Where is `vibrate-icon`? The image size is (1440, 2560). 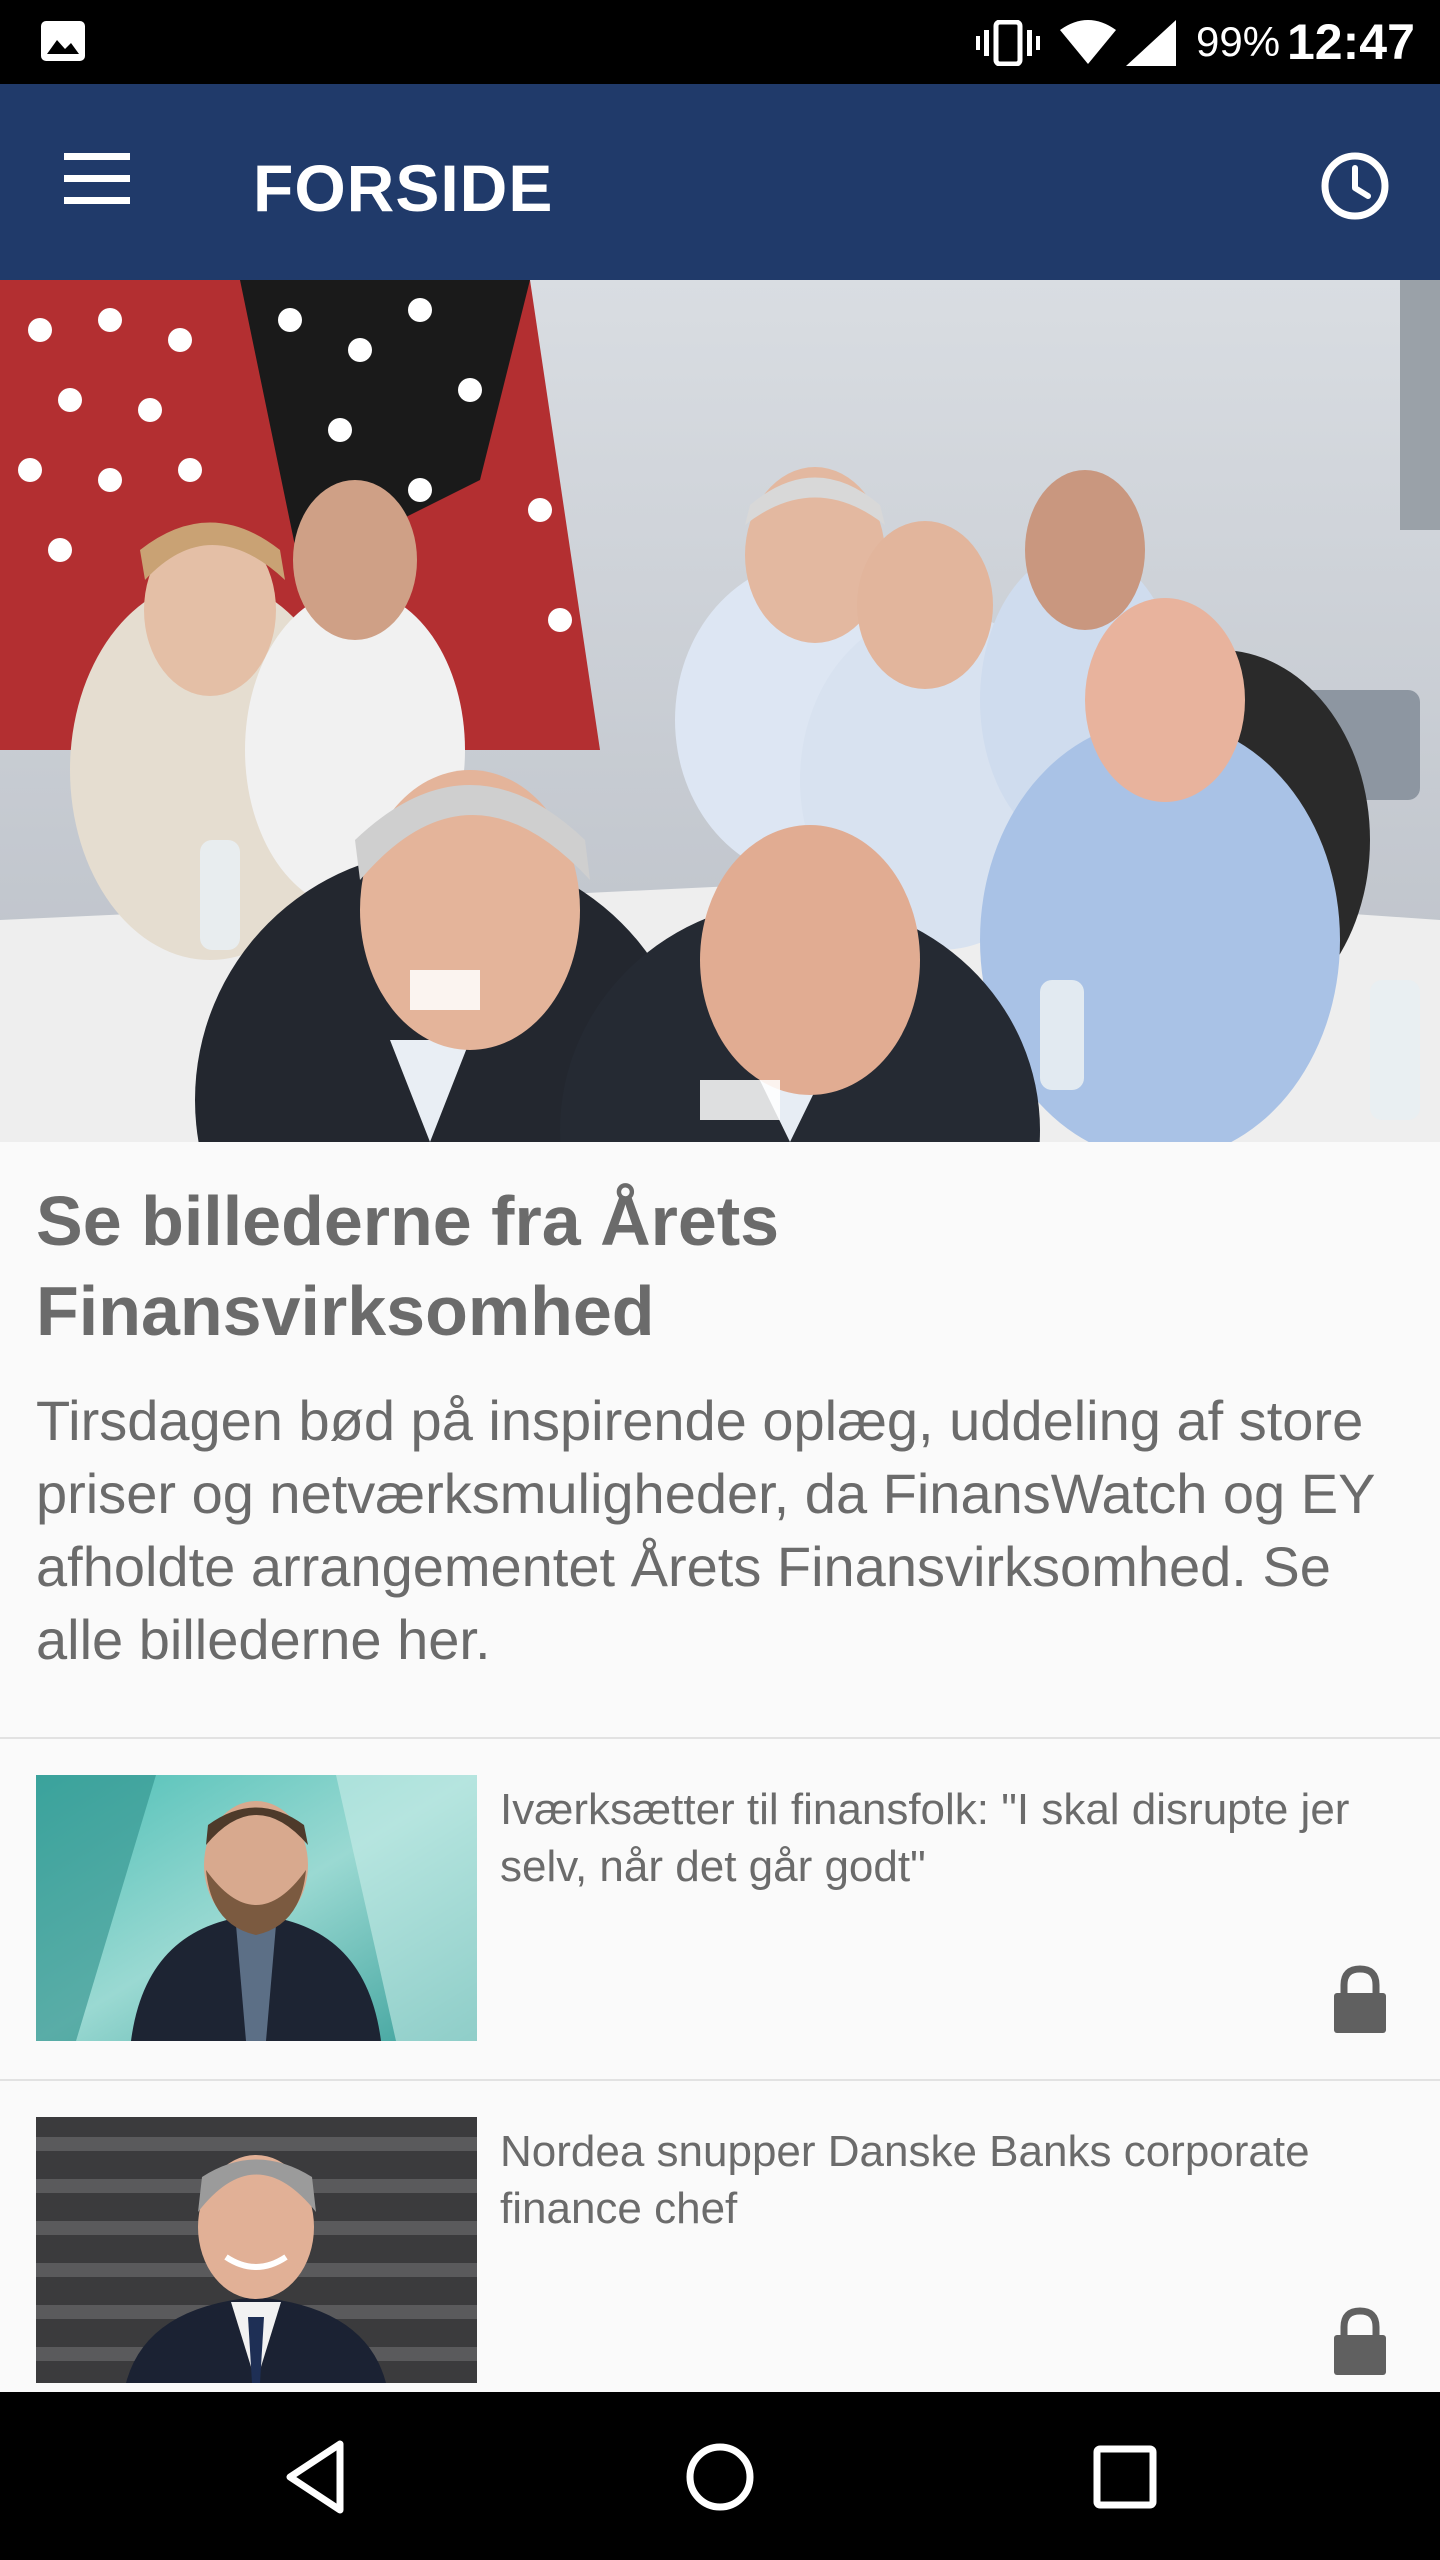 vibrate-icon is located at coordinates (1008, 43).